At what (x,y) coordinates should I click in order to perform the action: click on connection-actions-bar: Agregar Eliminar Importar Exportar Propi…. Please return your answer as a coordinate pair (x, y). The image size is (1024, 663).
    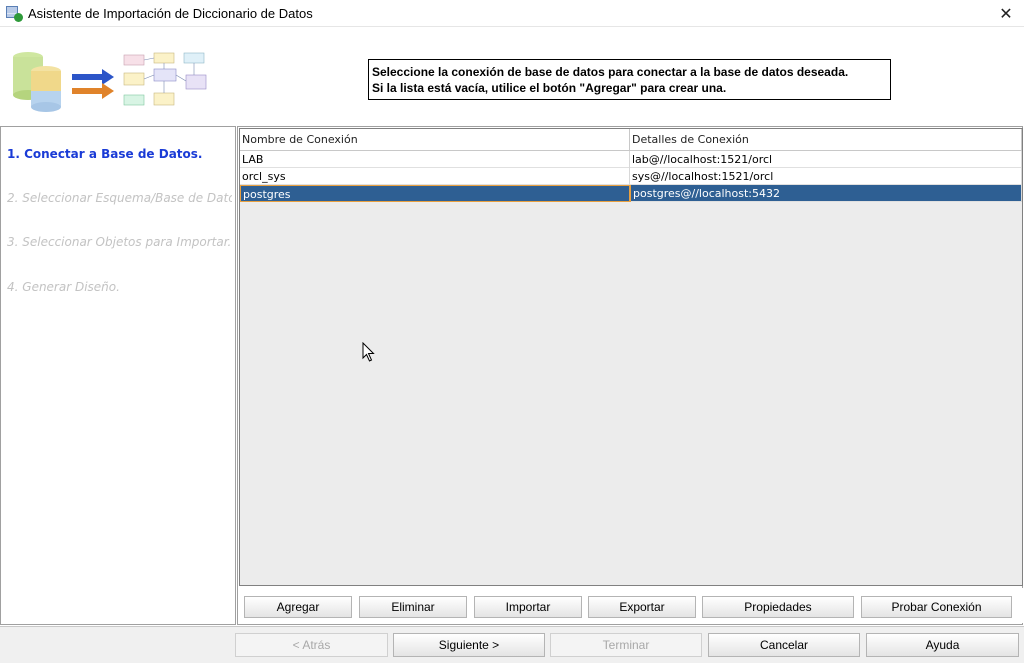
    Looking at the image, I should click on (631, 605).